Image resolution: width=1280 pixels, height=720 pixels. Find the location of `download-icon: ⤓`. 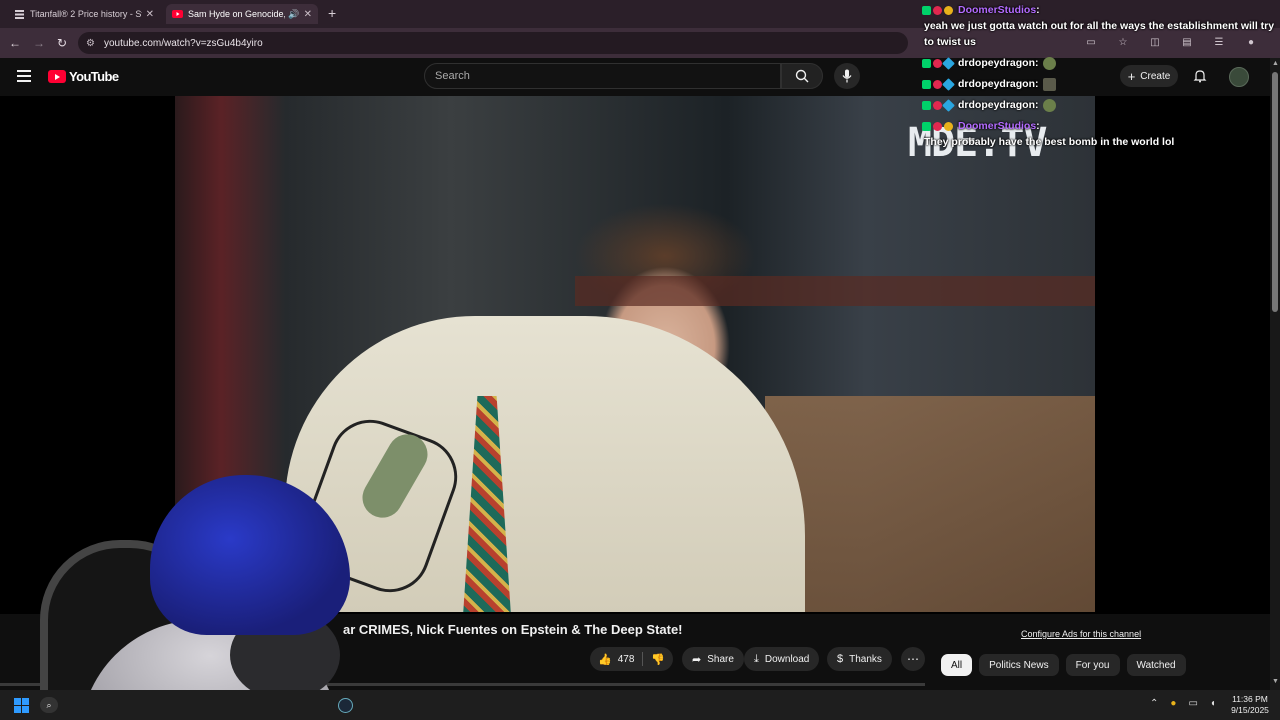

download-icon: ⤓ is located at coordinates (756, 658).